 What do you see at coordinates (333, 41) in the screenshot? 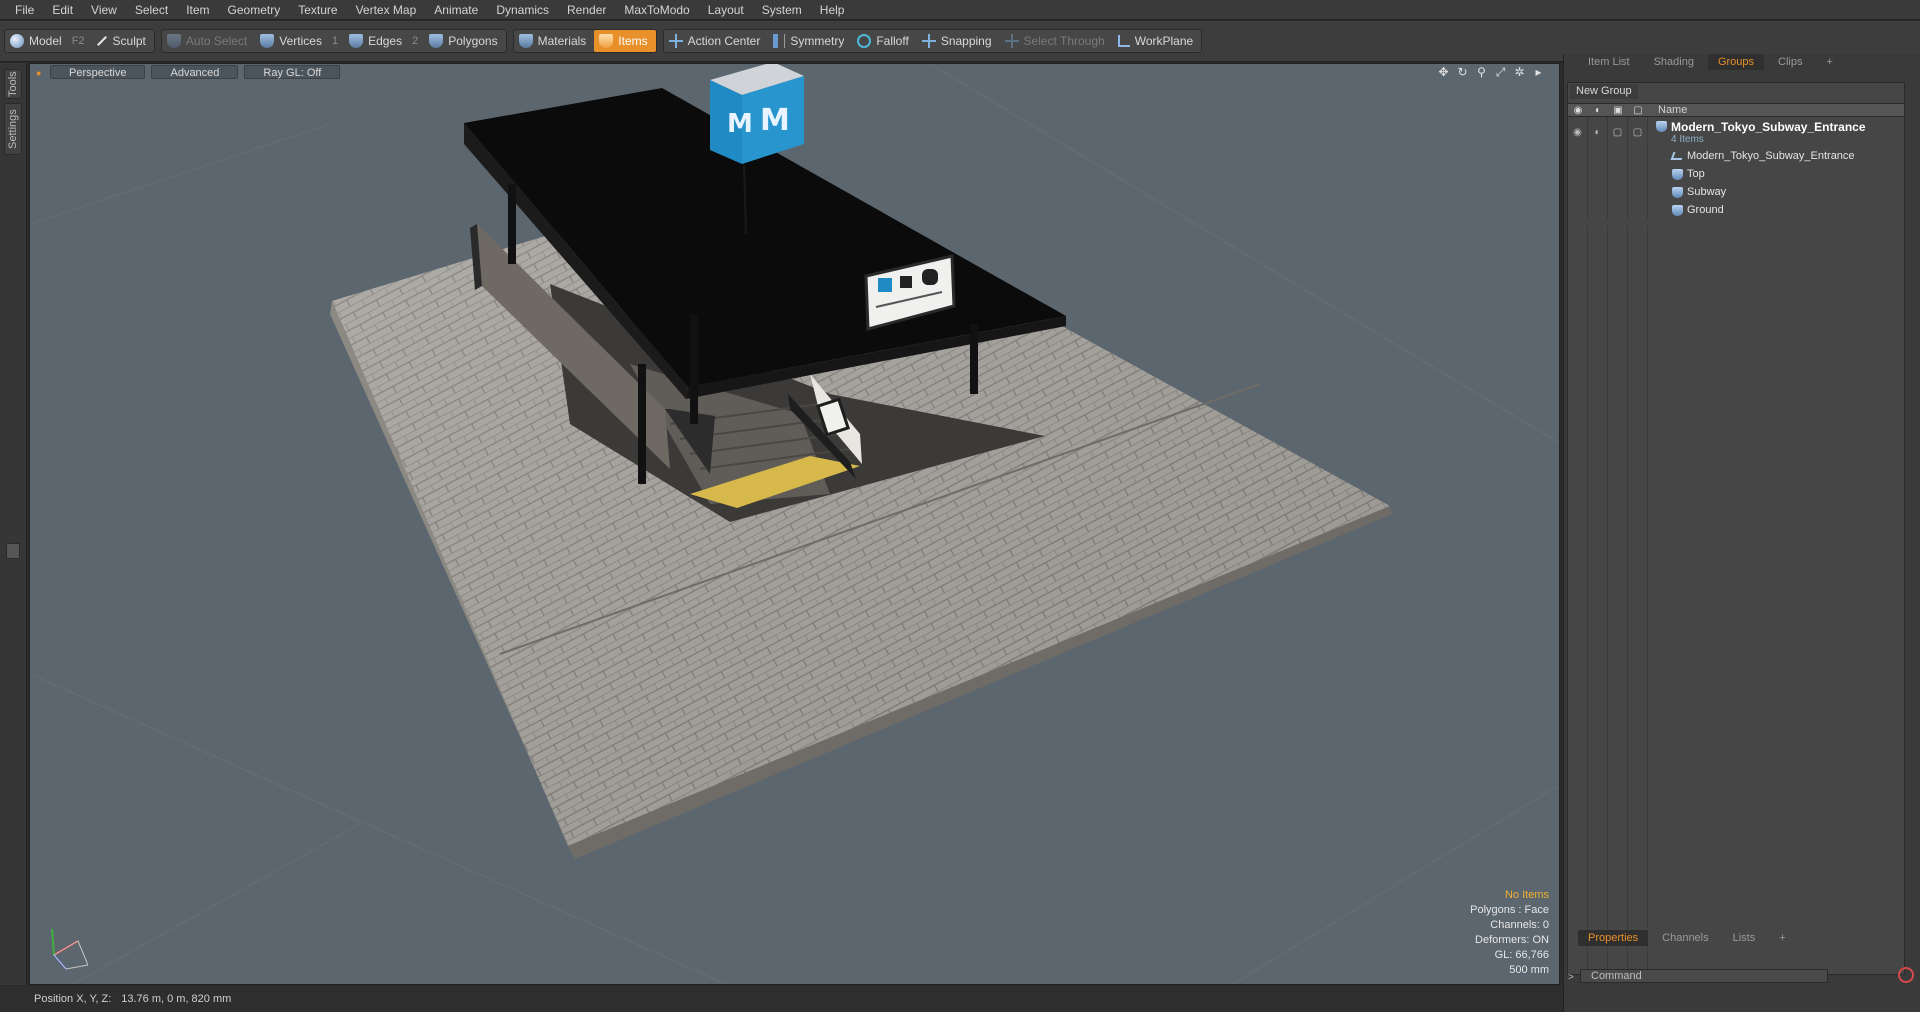
I see `selection-mode-group: Auto Select Vertices 1 Edges 2 Polygons` at bounding box center [333, 41].